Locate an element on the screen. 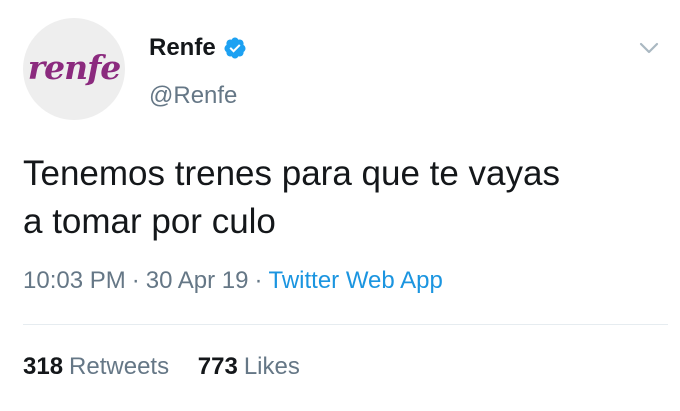 The width and height of the screenshot is (680, 411). likes-count: 773 is located at coordinates (217, 366).